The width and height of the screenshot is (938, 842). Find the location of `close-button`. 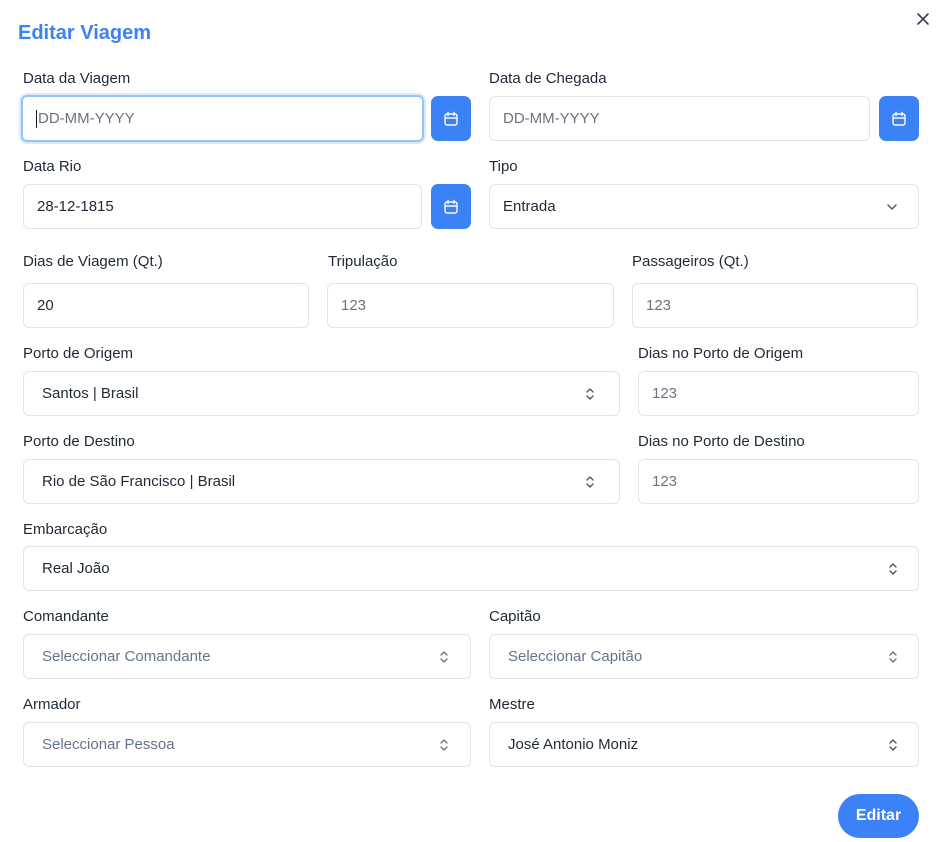

close-button is located at coordinates (923, 19).